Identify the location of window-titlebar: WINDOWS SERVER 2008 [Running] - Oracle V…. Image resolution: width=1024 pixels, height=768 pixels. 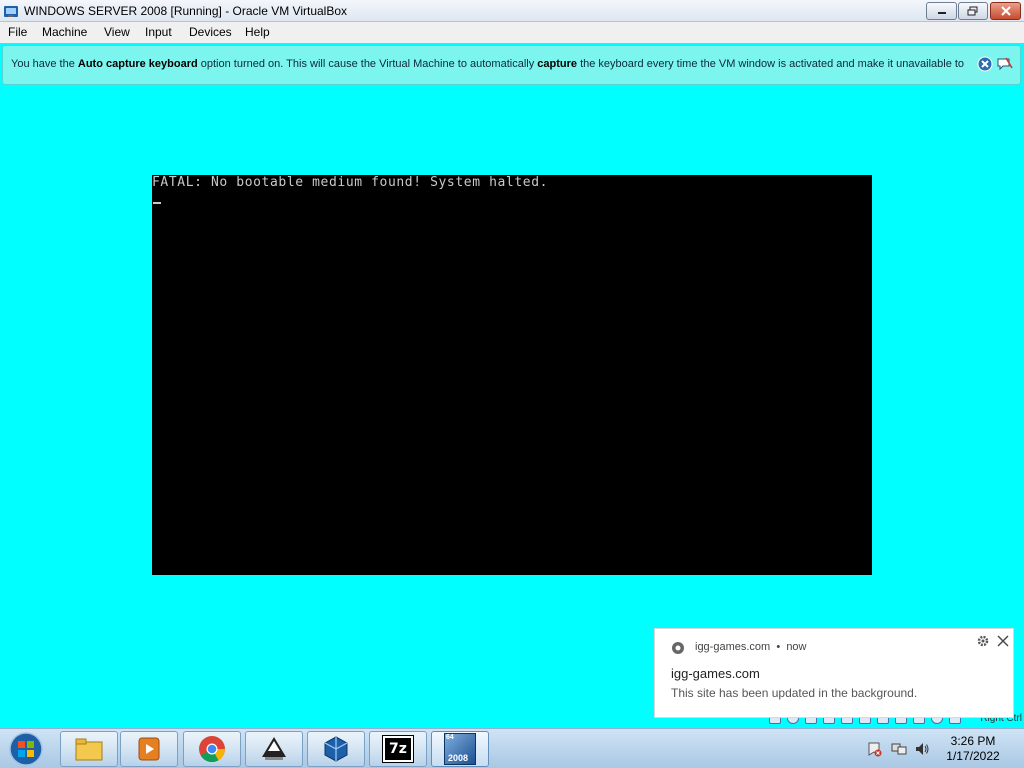
(512, 11).